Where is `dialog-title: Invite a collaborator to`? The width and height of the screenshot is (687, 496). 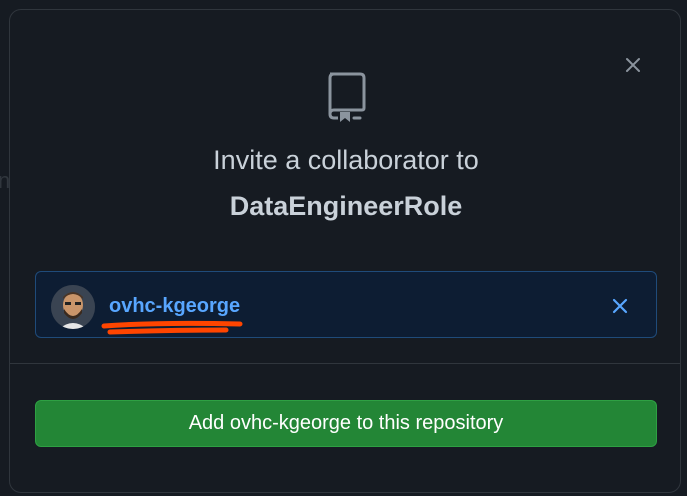
dialog-title: Invite a collaborator to is located at coordinates (346, 160).